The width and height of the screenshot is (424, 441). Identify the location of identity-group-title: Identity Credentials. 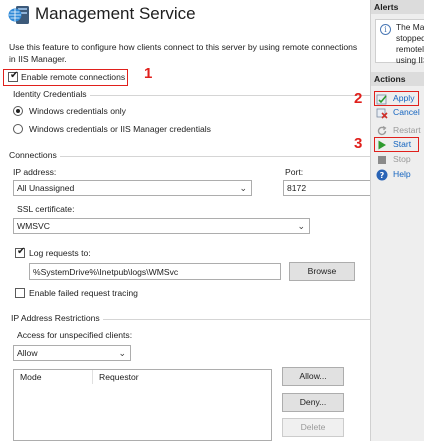
(51, 94).